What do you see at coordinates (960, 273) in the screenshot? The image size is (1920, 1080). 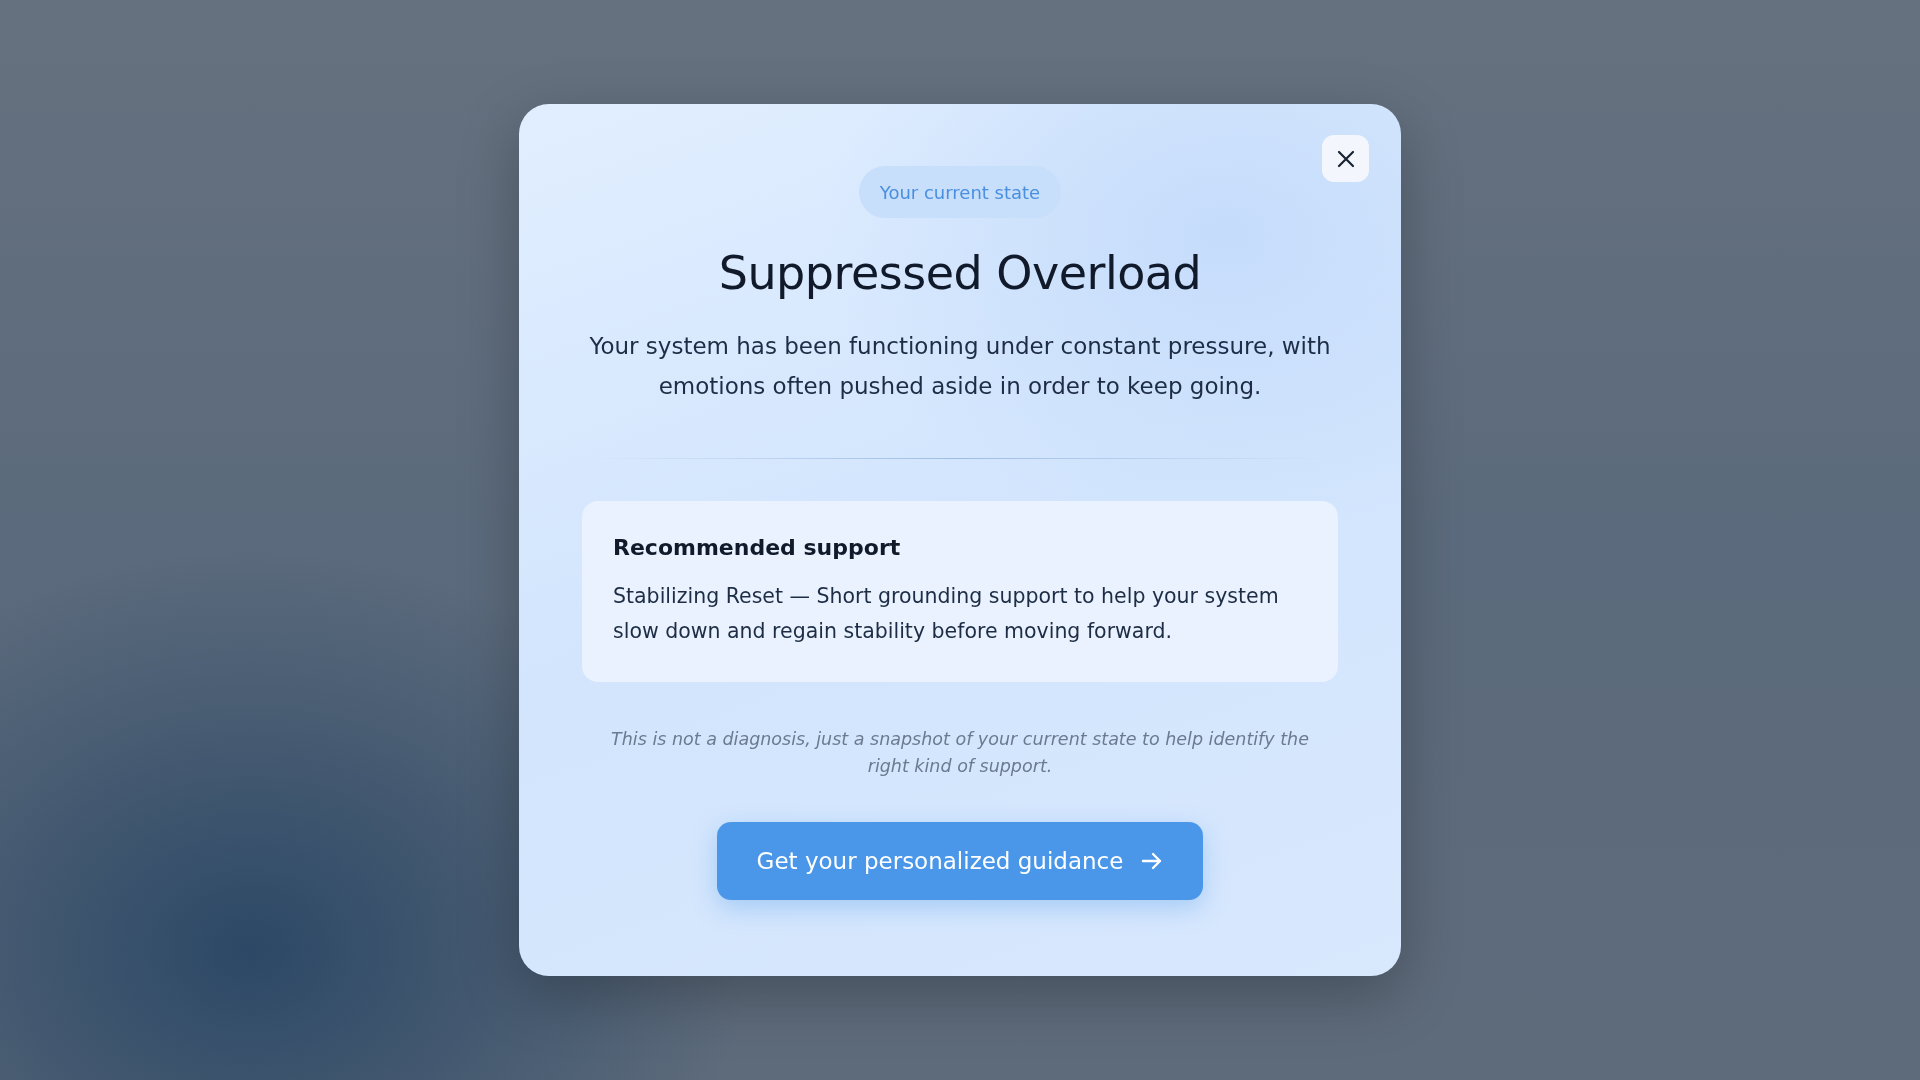 I see `dialog-title: Suppressed Overload` at bounding box center [960, 273].